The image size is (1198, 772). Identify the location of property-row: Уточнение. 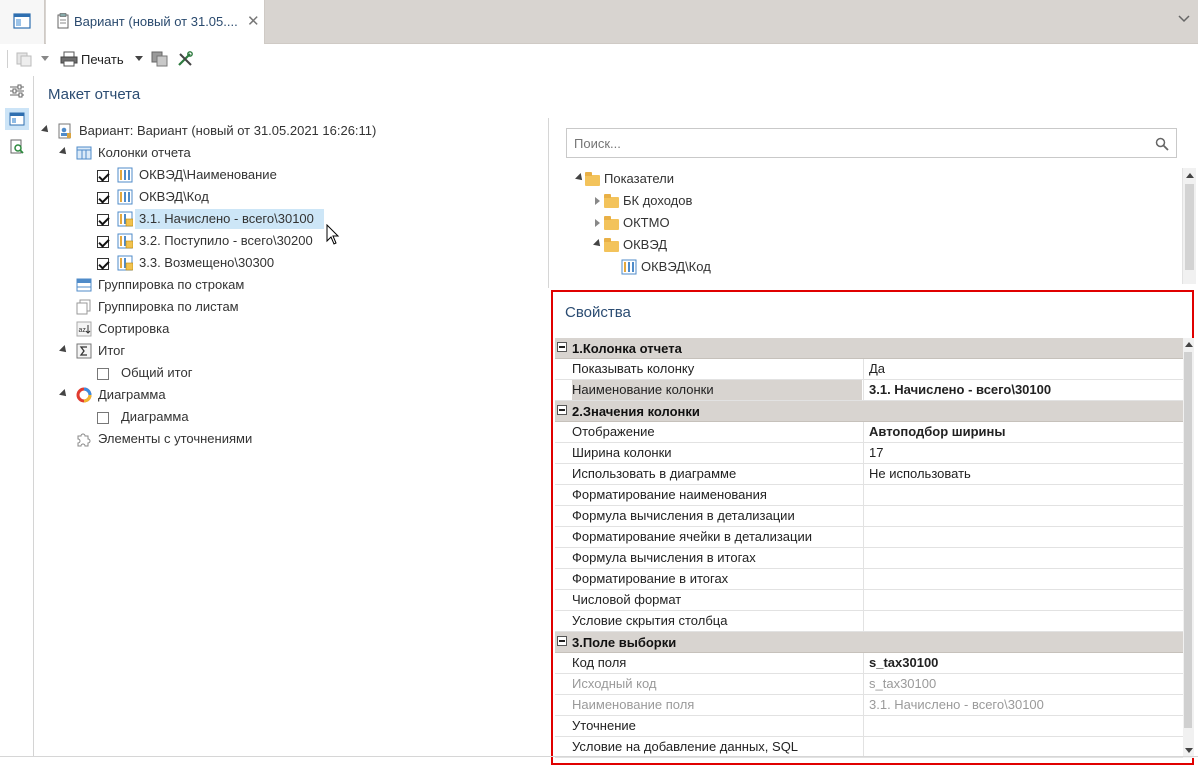
(869, 726).